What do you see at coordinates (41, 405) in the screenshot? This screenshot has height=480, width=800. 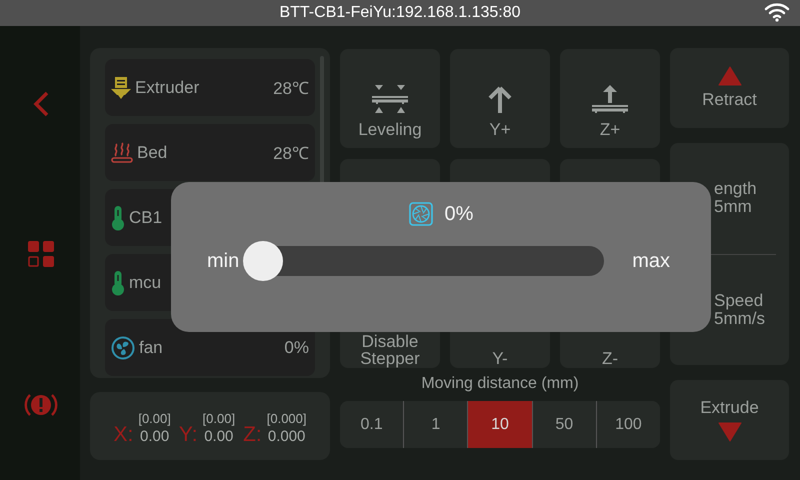 I see `alert-icon` at bounding box center [41, 405].